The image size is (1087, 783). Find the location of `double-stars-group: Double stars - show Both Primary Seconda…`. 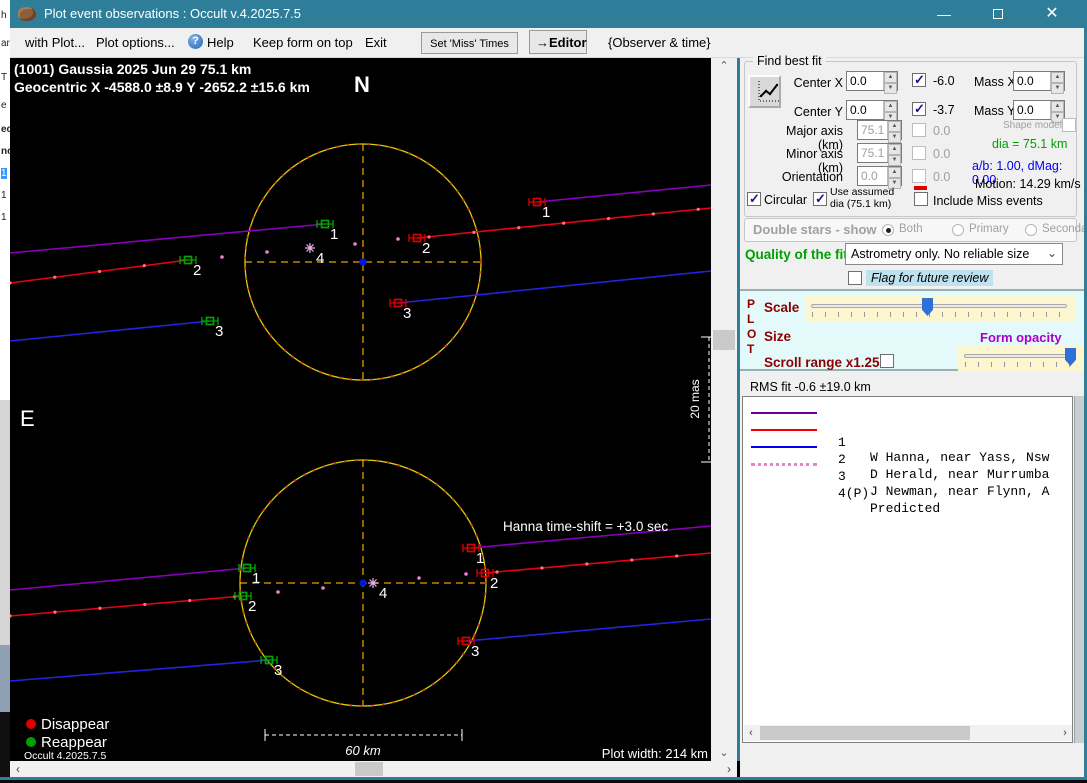

double-stars-group: Double stars - show Both Primary Seconda… is located at coordinates (915, 230).